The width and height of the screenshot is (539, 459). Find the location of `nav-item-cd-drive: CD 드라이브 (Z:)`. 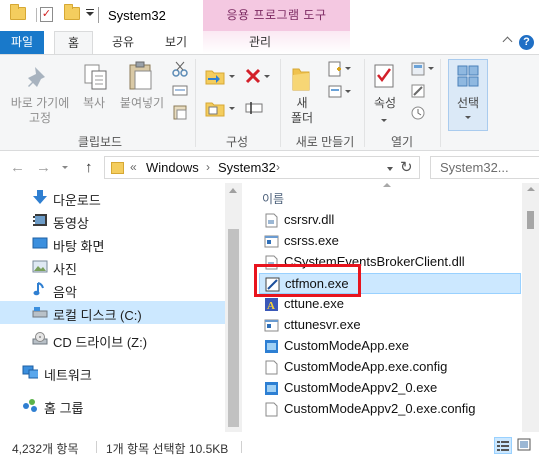

nav-item-cd-drive: CD 드라이브 (Z:) is located at coordinates (112, 339).